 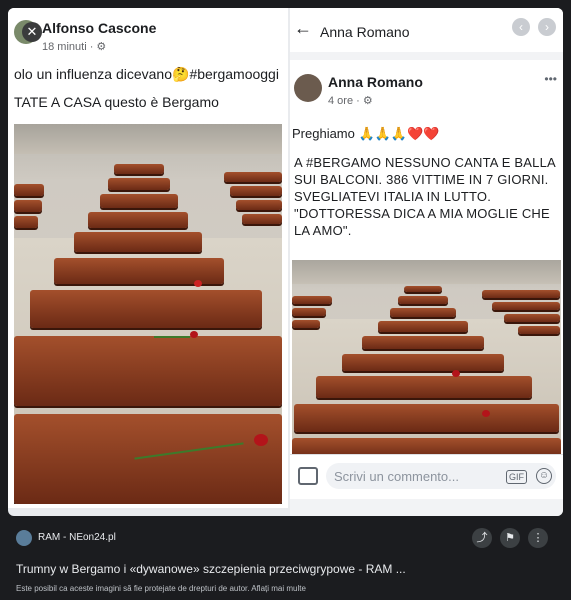 I want to click on post-text-line2: TATE A CASA questo è Bergamo, so click(x=116, y=102).